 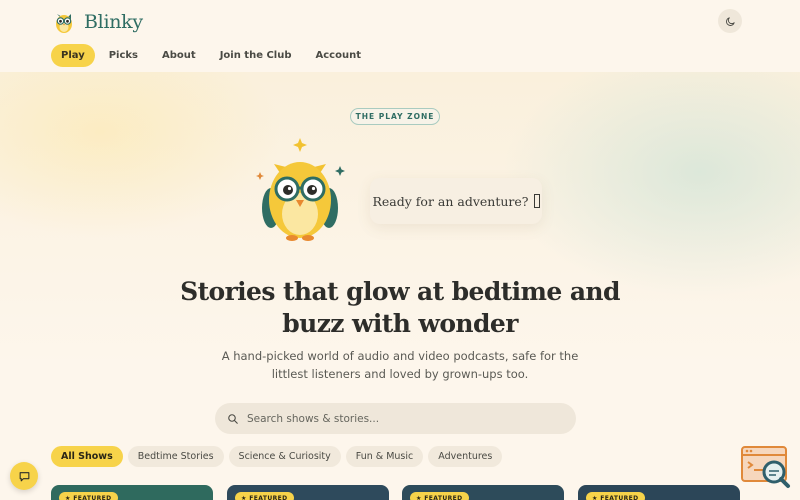 I want to click on brand: Blinky, so click(x=97, y=22).